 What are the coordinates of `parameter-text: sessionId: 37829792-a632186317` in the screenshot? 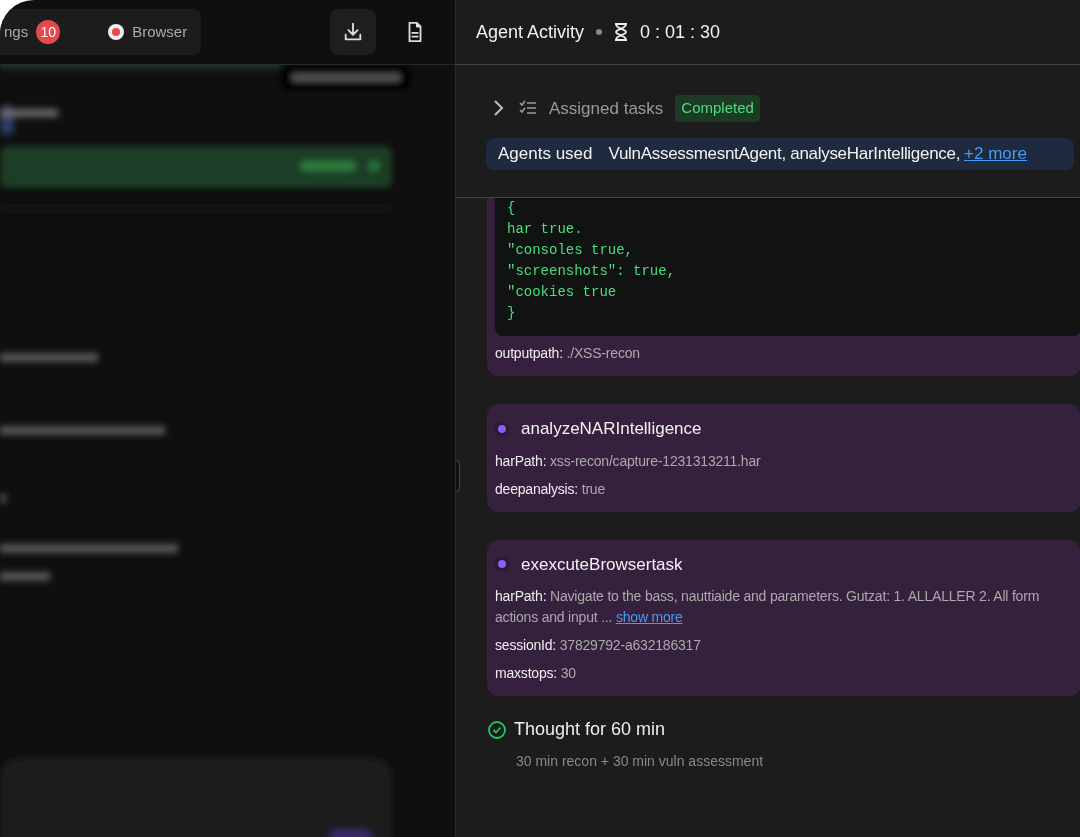 It's located at (598, 645).